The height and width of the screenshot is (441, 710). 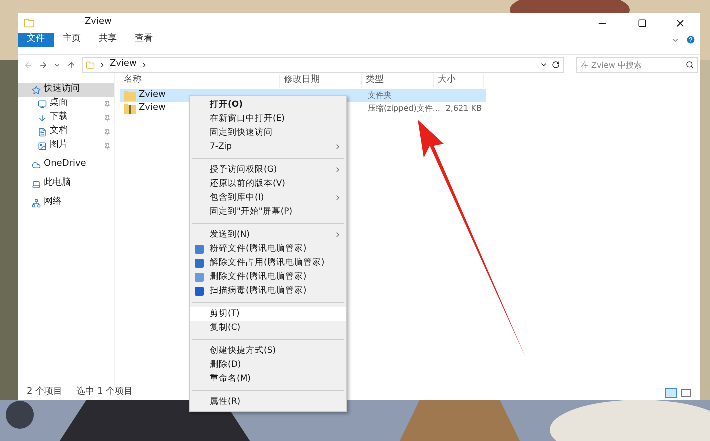 What do you see at coordinates (268, 147) in the screenshot?
I see `menu-item: 7-Zip` at bounding box center [268, 147].